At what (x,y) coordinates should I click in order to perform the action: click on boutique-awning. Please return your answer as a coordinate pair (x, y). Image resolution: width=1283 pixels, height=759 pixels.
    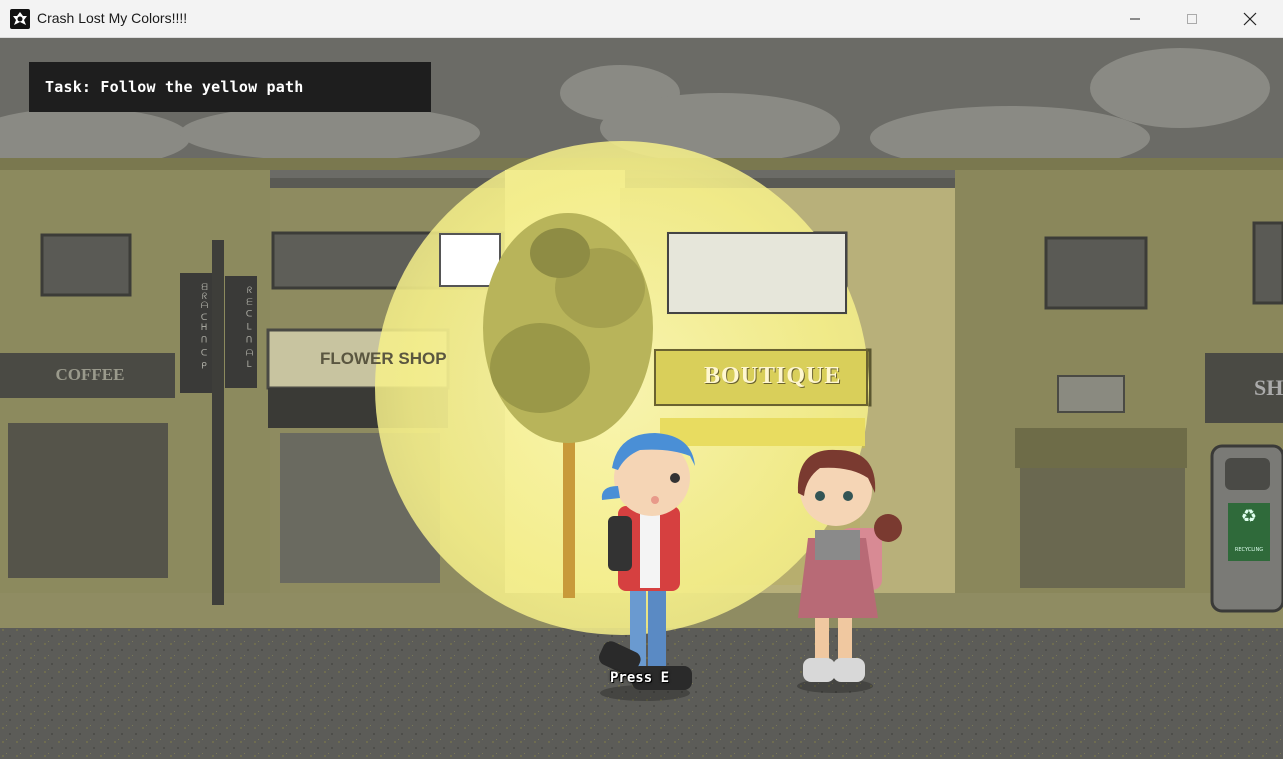
    Looking at the image, I should click on (762, 432).